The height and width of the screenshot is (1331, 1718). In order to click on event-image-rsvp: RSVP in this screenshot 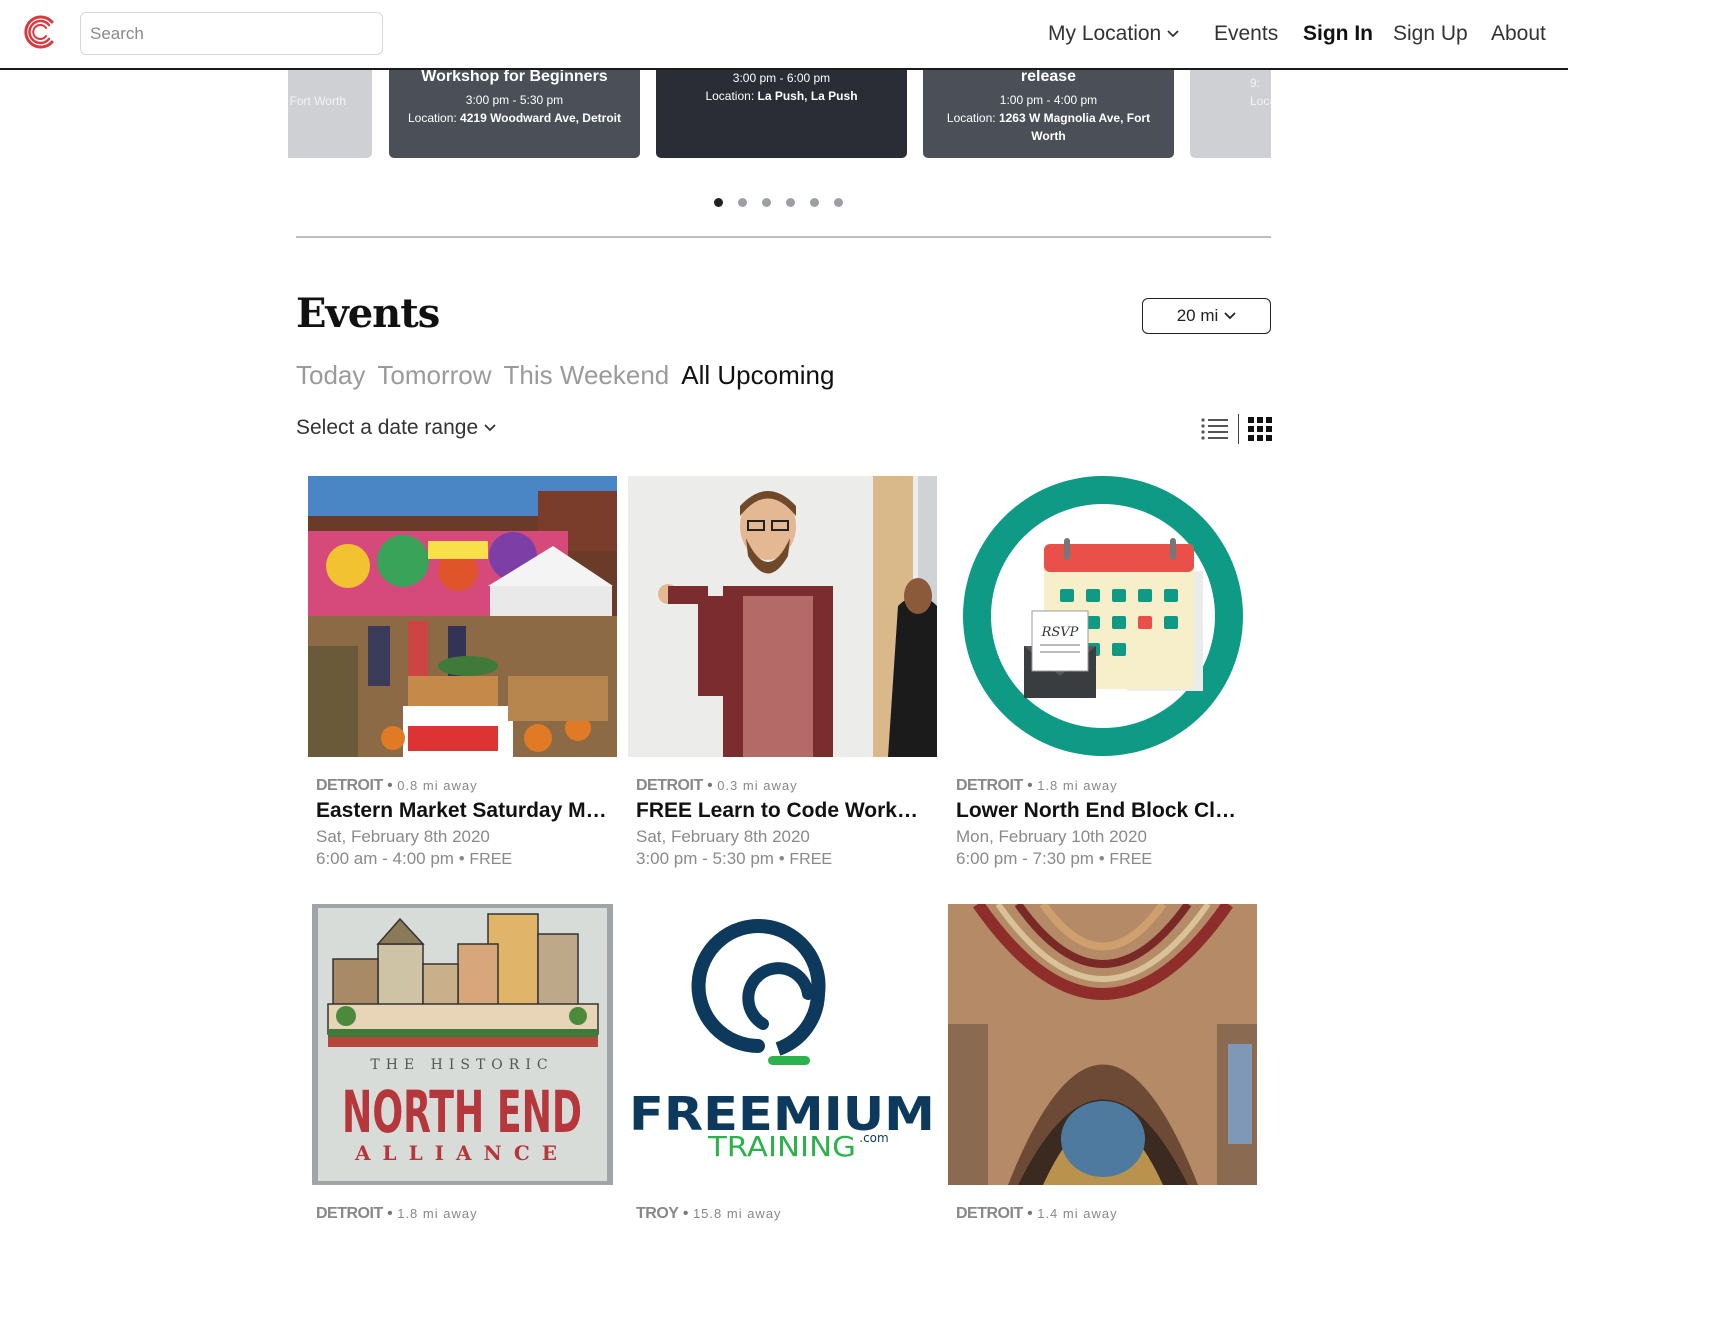, I will do `click(1102, 616)`.